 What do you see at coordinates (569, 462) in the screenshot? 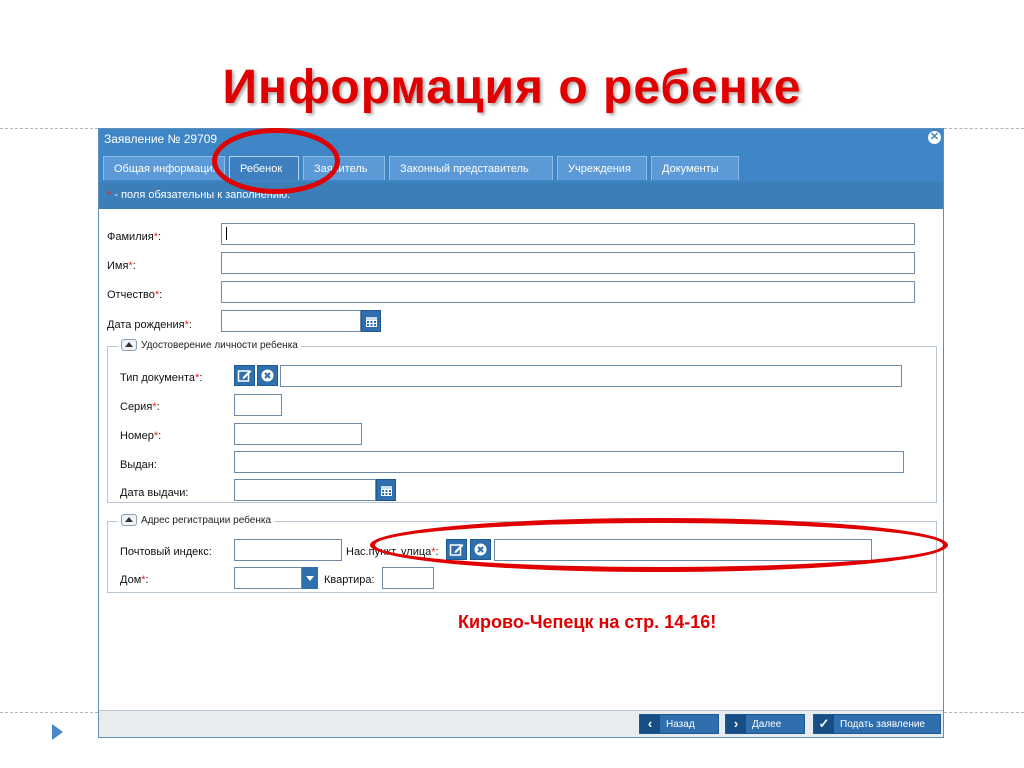
I see `issued-by-input` at bounding box center [569, 462].